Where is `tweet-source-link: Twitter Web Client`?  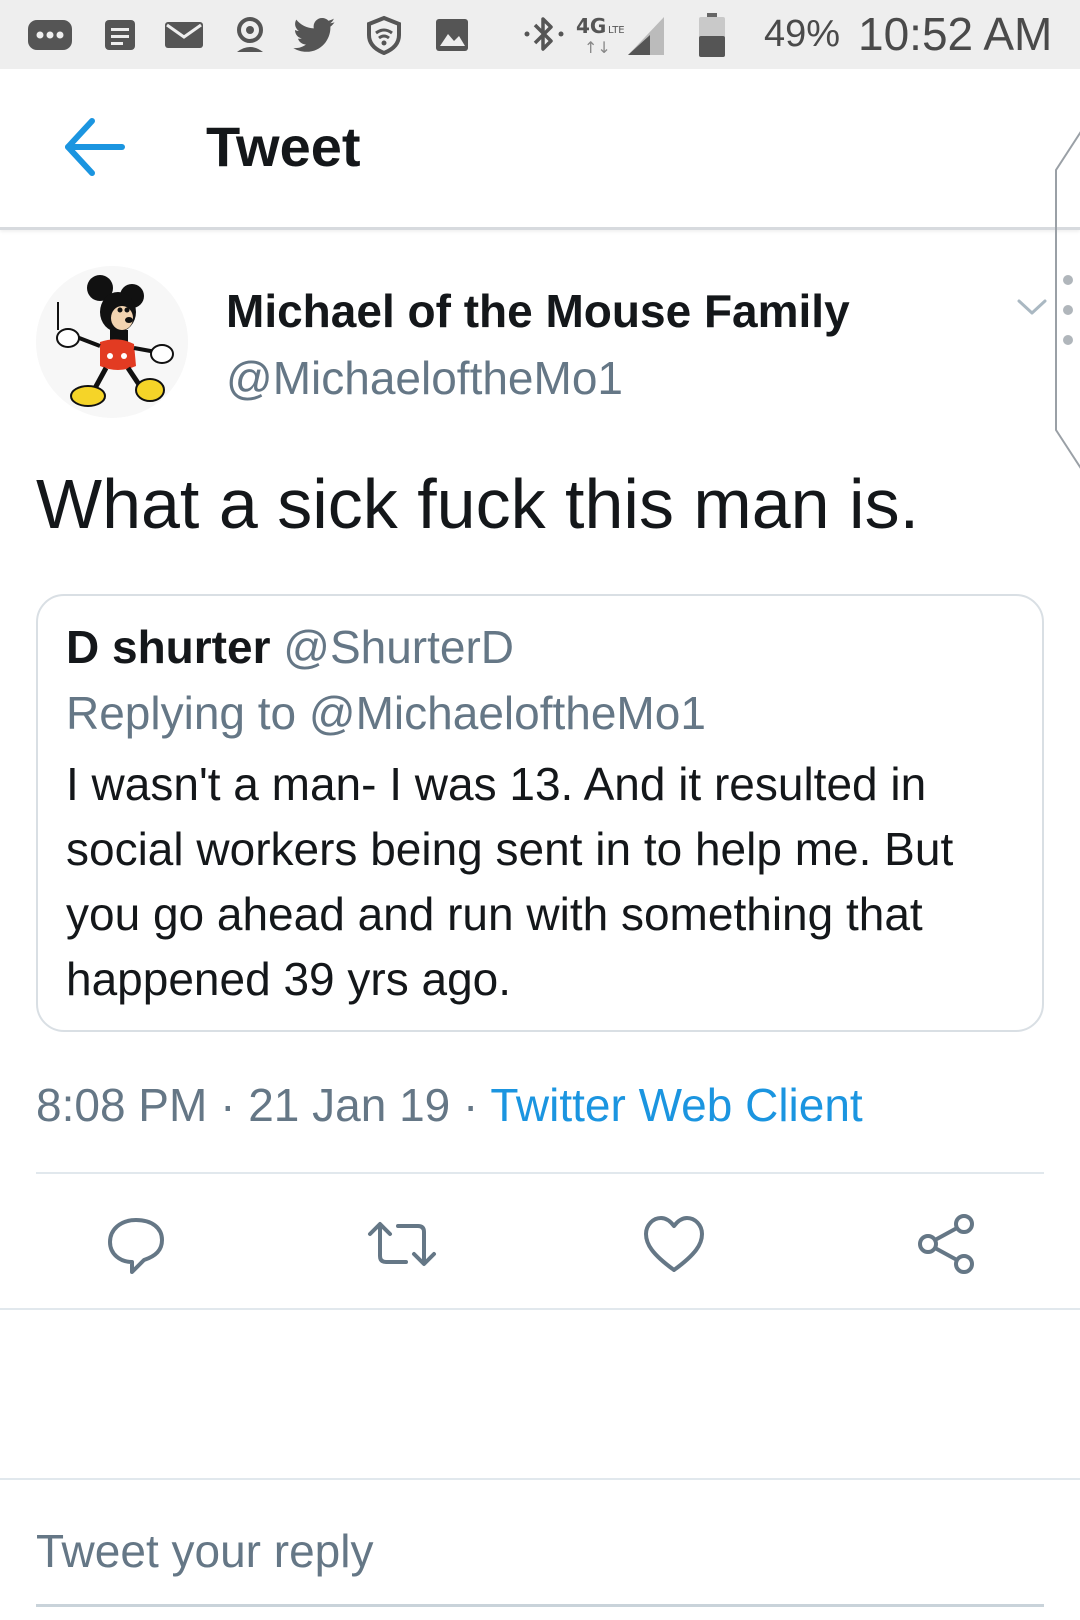
tweet-source-link: Twitter Web Client is located at coordinates (676, 1105).